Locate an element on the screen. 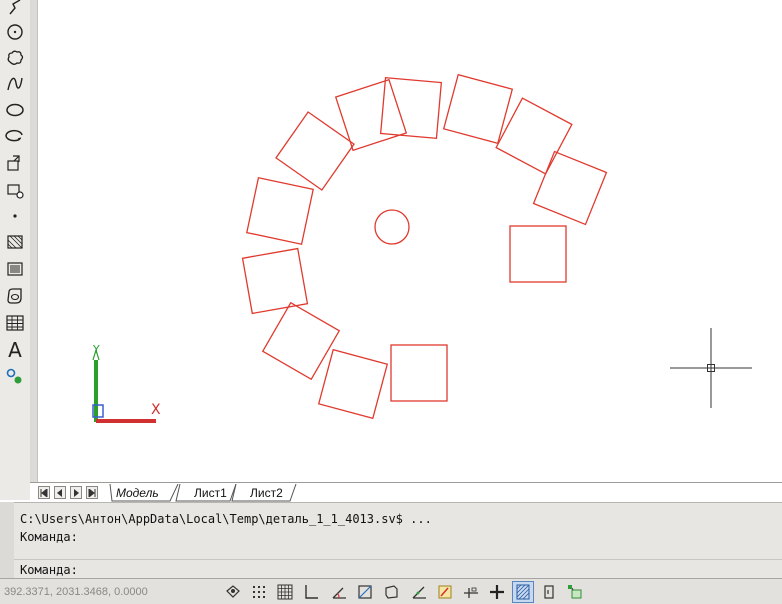 The image size is (782, 604). first-tab-icon is located at coordinates (44, 492).